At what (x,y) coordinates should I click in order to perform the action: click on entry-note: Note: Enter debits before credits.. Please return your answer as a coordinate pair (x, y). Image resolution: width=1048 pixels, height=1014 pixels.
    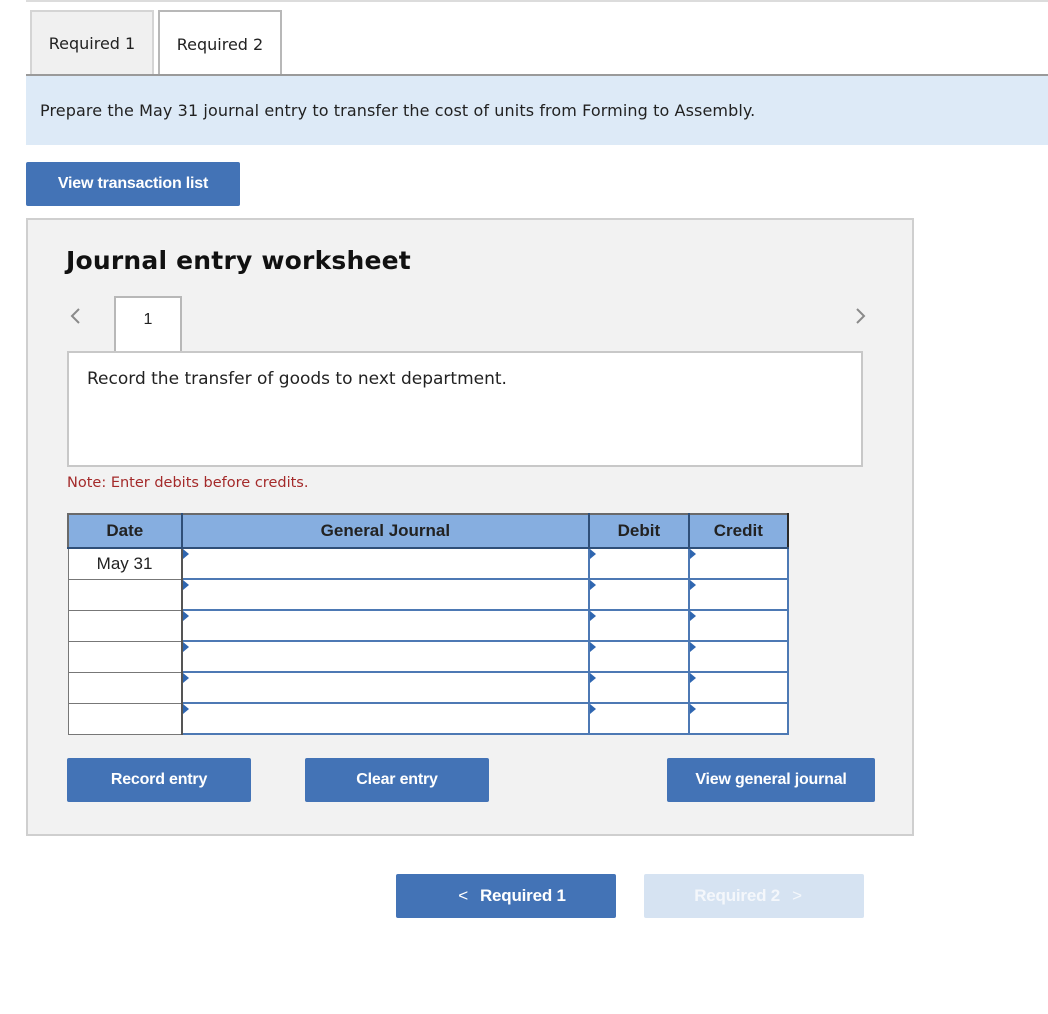
    Looking at the image, I should click on (188, 483).